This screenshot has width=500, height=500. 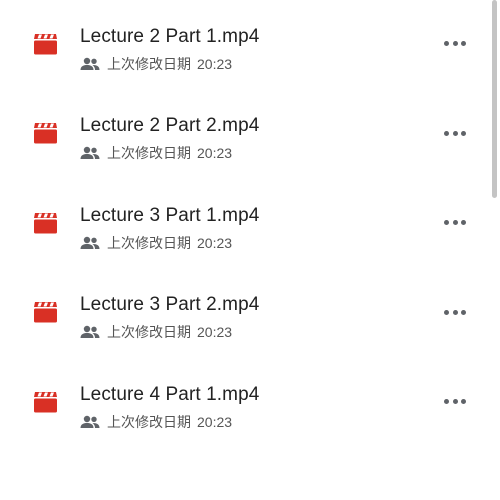 I want to click on scrollbar-thumb, so click(x=494, y=99).